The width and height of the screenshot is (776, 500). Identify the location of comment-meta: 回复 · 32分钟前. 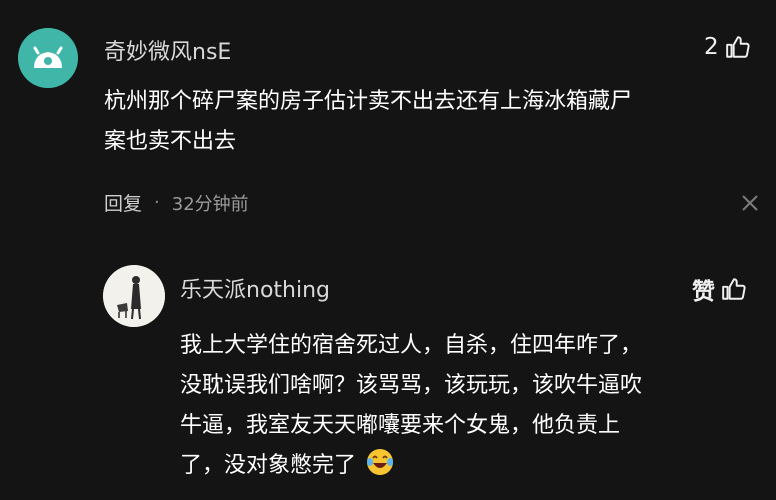
(176, 202).